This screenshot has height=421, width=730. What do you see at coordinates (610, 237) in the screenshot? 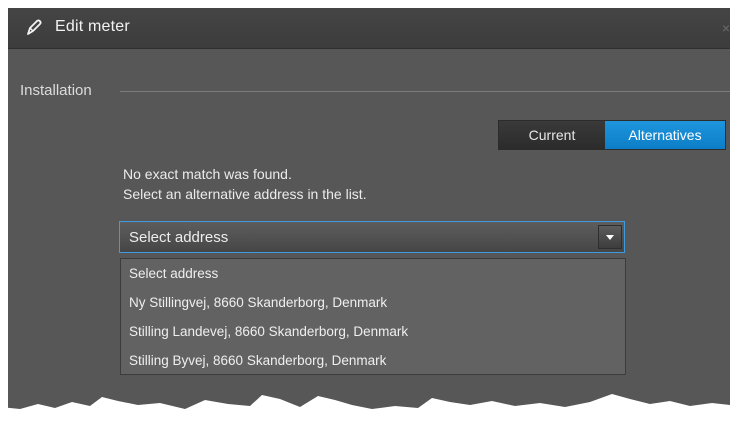
I see `chevron-down-icon` at bounding box center [610, 237].